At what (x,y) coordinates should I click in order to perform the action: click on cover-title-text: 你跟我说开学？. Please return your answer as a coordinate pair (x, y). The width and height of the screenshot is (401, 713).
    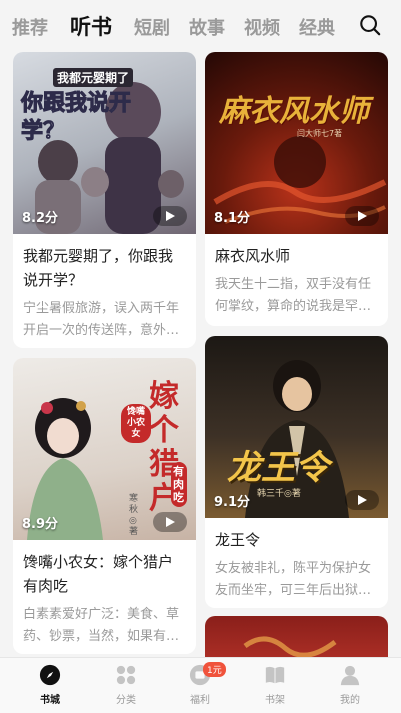
    Looking at the image, I should click on (76, 118).